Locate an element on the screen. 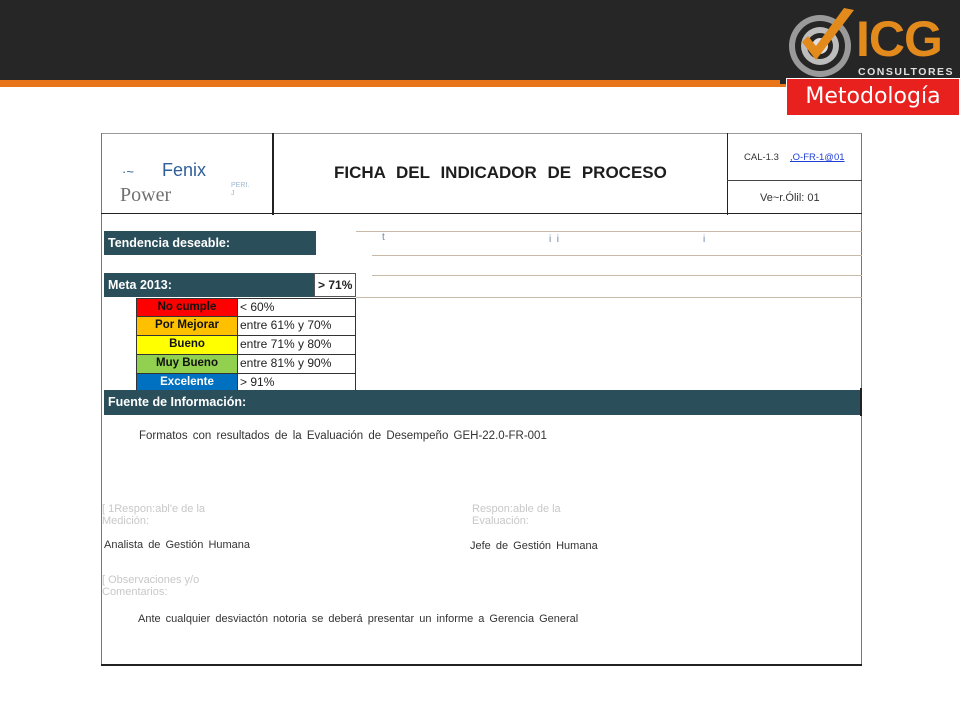  frame-top-line is located at coordinates (481, 133).